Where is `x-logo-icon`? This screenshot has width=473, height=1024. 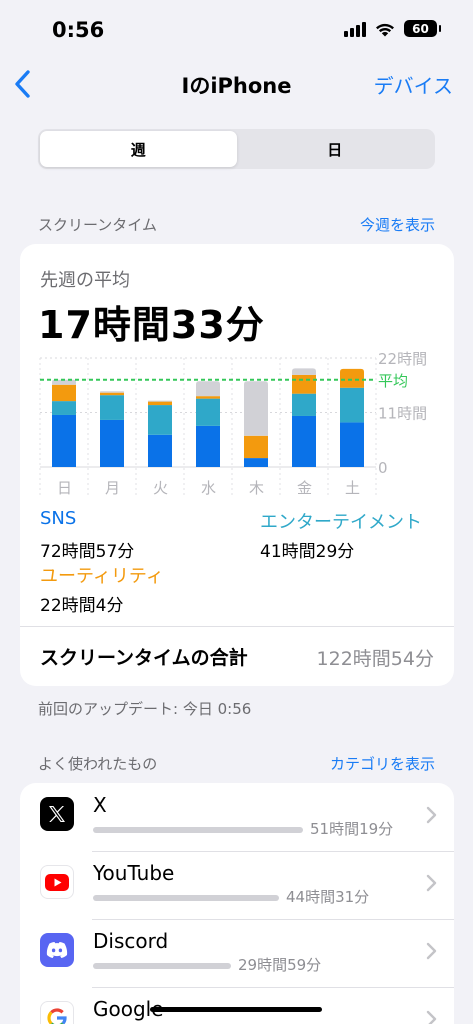
x-logo-icon is located at coordinates (57, 814).